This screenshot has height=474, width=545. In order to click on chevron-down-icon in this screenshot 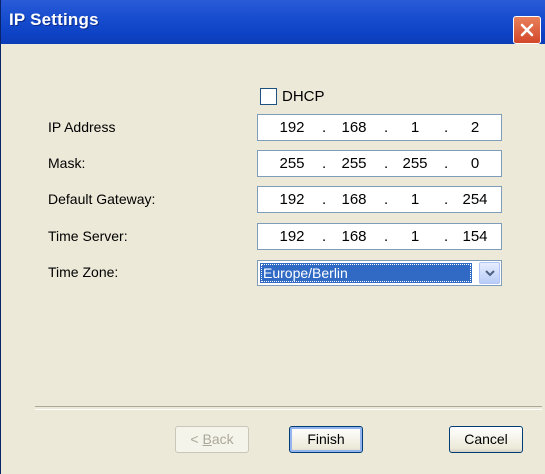, I will do `click(490, 273)`.